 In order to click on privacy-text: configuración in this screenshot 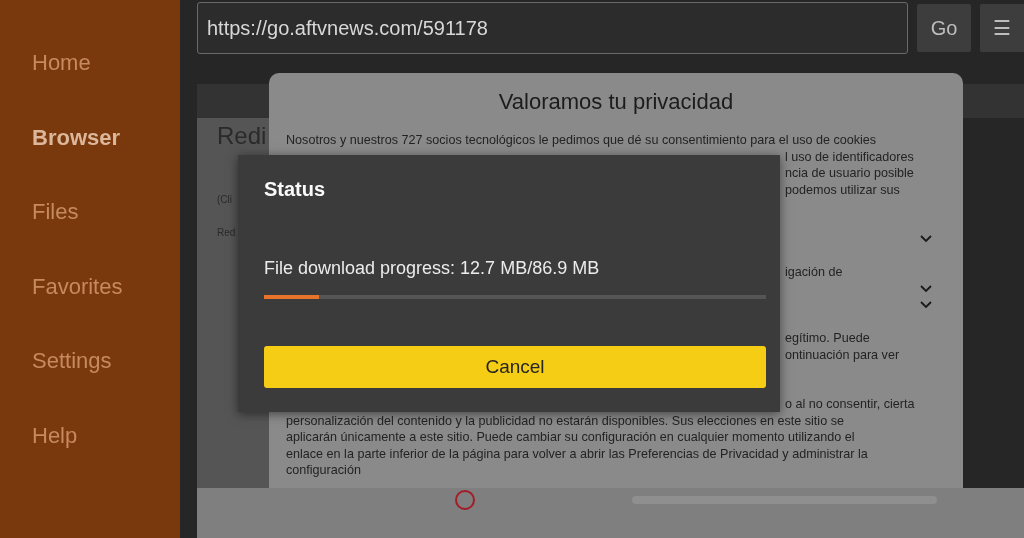, I will do `click(323, 470)`.